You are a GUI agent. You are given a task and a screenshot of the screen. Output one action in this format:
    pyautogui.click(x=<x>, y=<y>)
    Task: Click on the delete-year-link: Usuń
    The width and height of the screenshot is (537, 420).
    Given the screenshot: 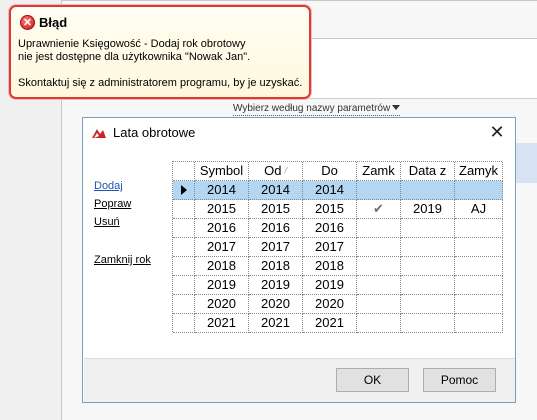 What is the action you would take?
    pyautogui.click(x=107, y=222)
    